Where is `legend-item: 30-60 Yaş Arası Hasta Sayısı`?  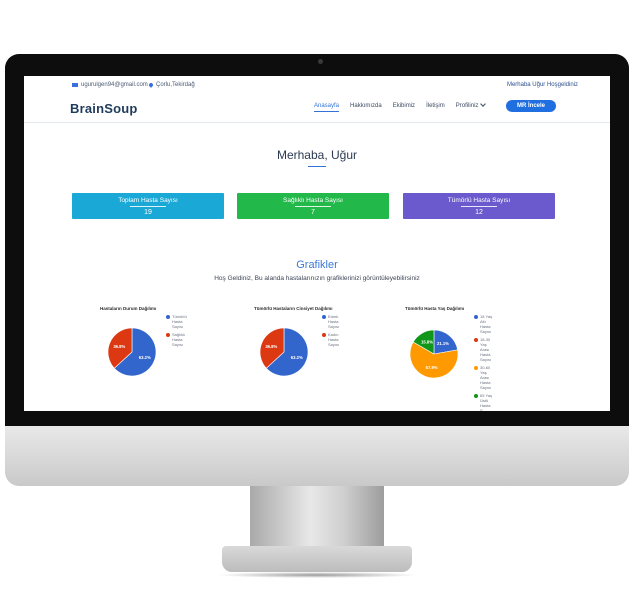 legend-item: 30-60 Yaş Arası Hasta Sayısı is located at coordinates (485, 377).